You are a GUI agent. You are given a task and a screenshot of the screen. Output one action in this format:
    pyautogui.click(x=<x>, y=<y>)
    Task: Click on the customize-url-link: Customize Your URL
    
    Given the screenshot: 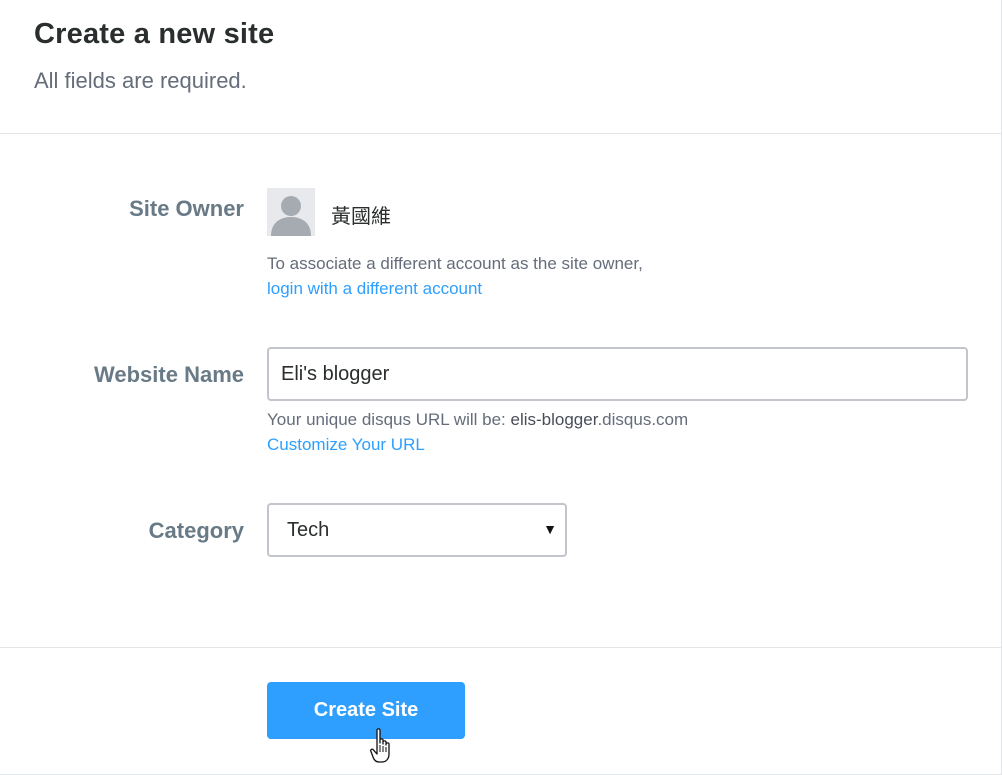 What is the action you would take?
    pyautogui.click(x=346, y=445)
    